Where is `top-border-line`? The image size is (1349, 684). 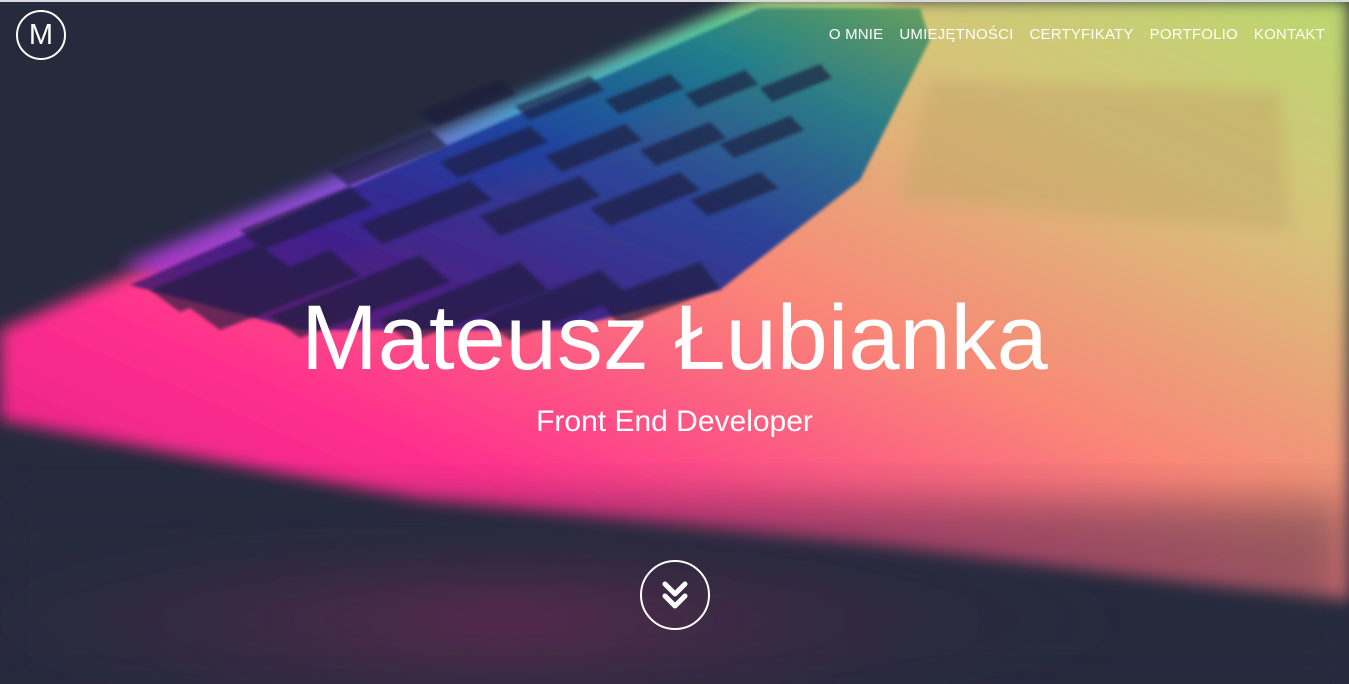
top-border-line is located at coordinates (674, 1).